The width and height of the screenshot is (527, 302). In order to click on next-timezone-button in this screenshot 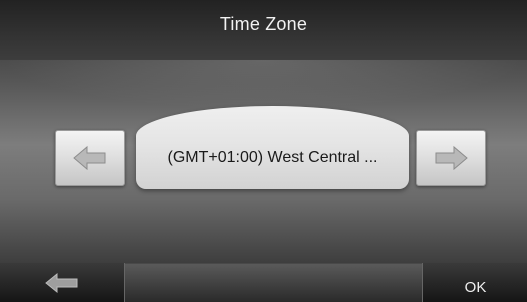, I will do `click(451, 158)`.